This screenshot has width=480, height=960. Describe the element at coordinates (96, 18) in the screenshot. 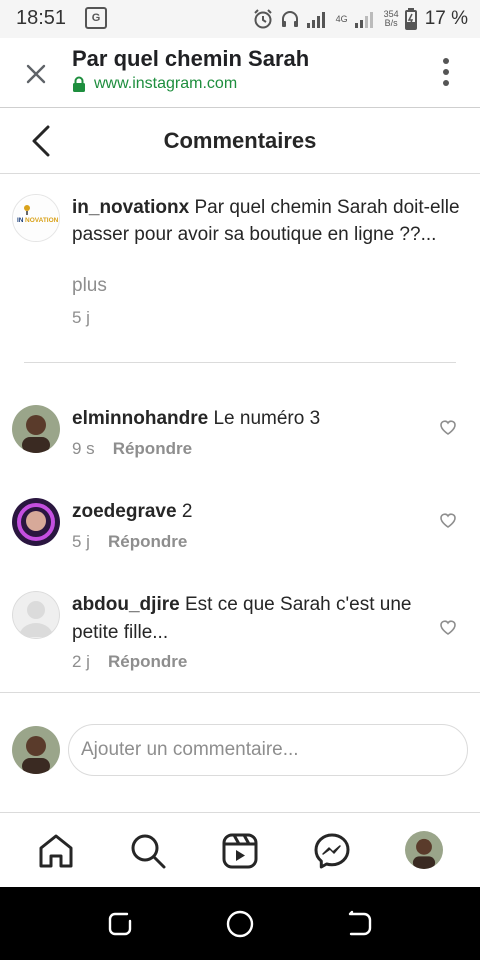

I see `translate-icon: G` at that location.